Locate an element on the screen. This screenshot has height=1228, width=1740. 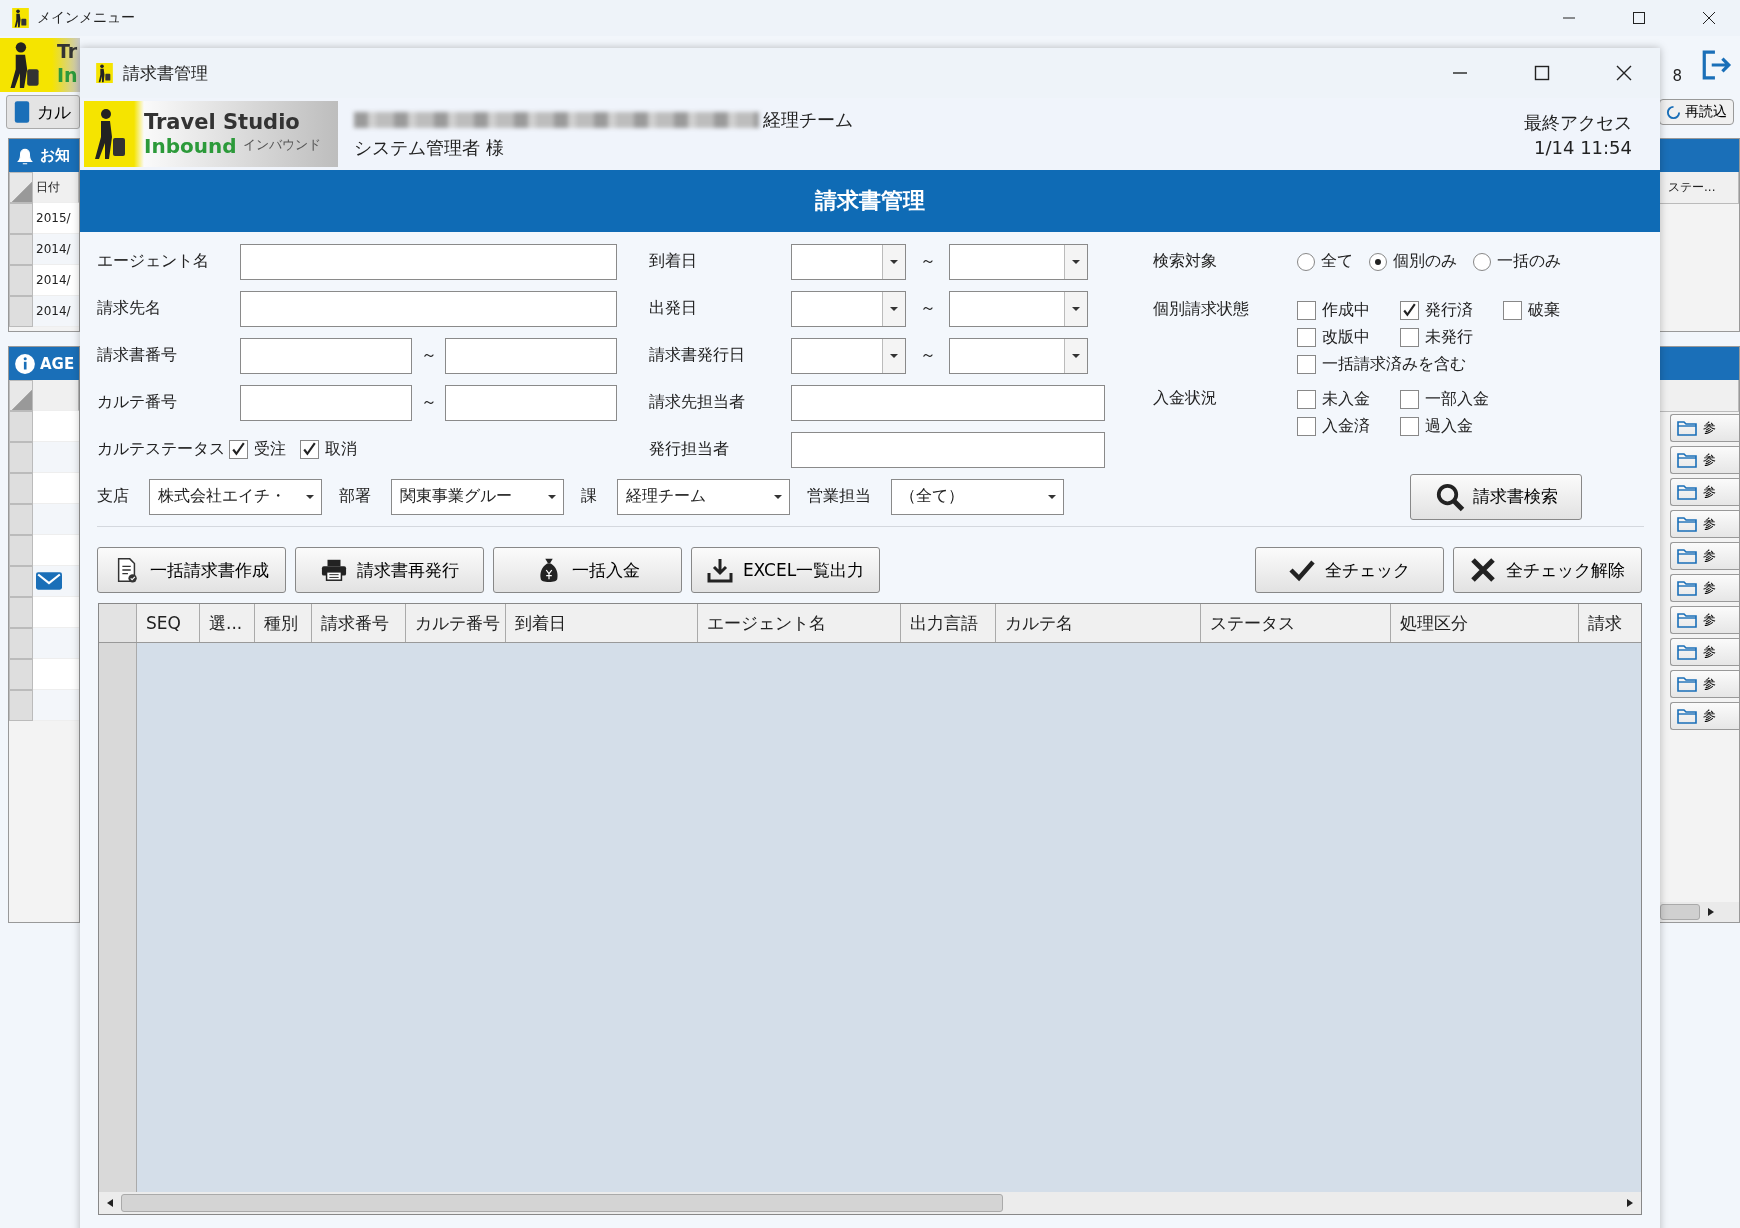
check-button: 全チェック解除 is located at coordinates (1547, 570).